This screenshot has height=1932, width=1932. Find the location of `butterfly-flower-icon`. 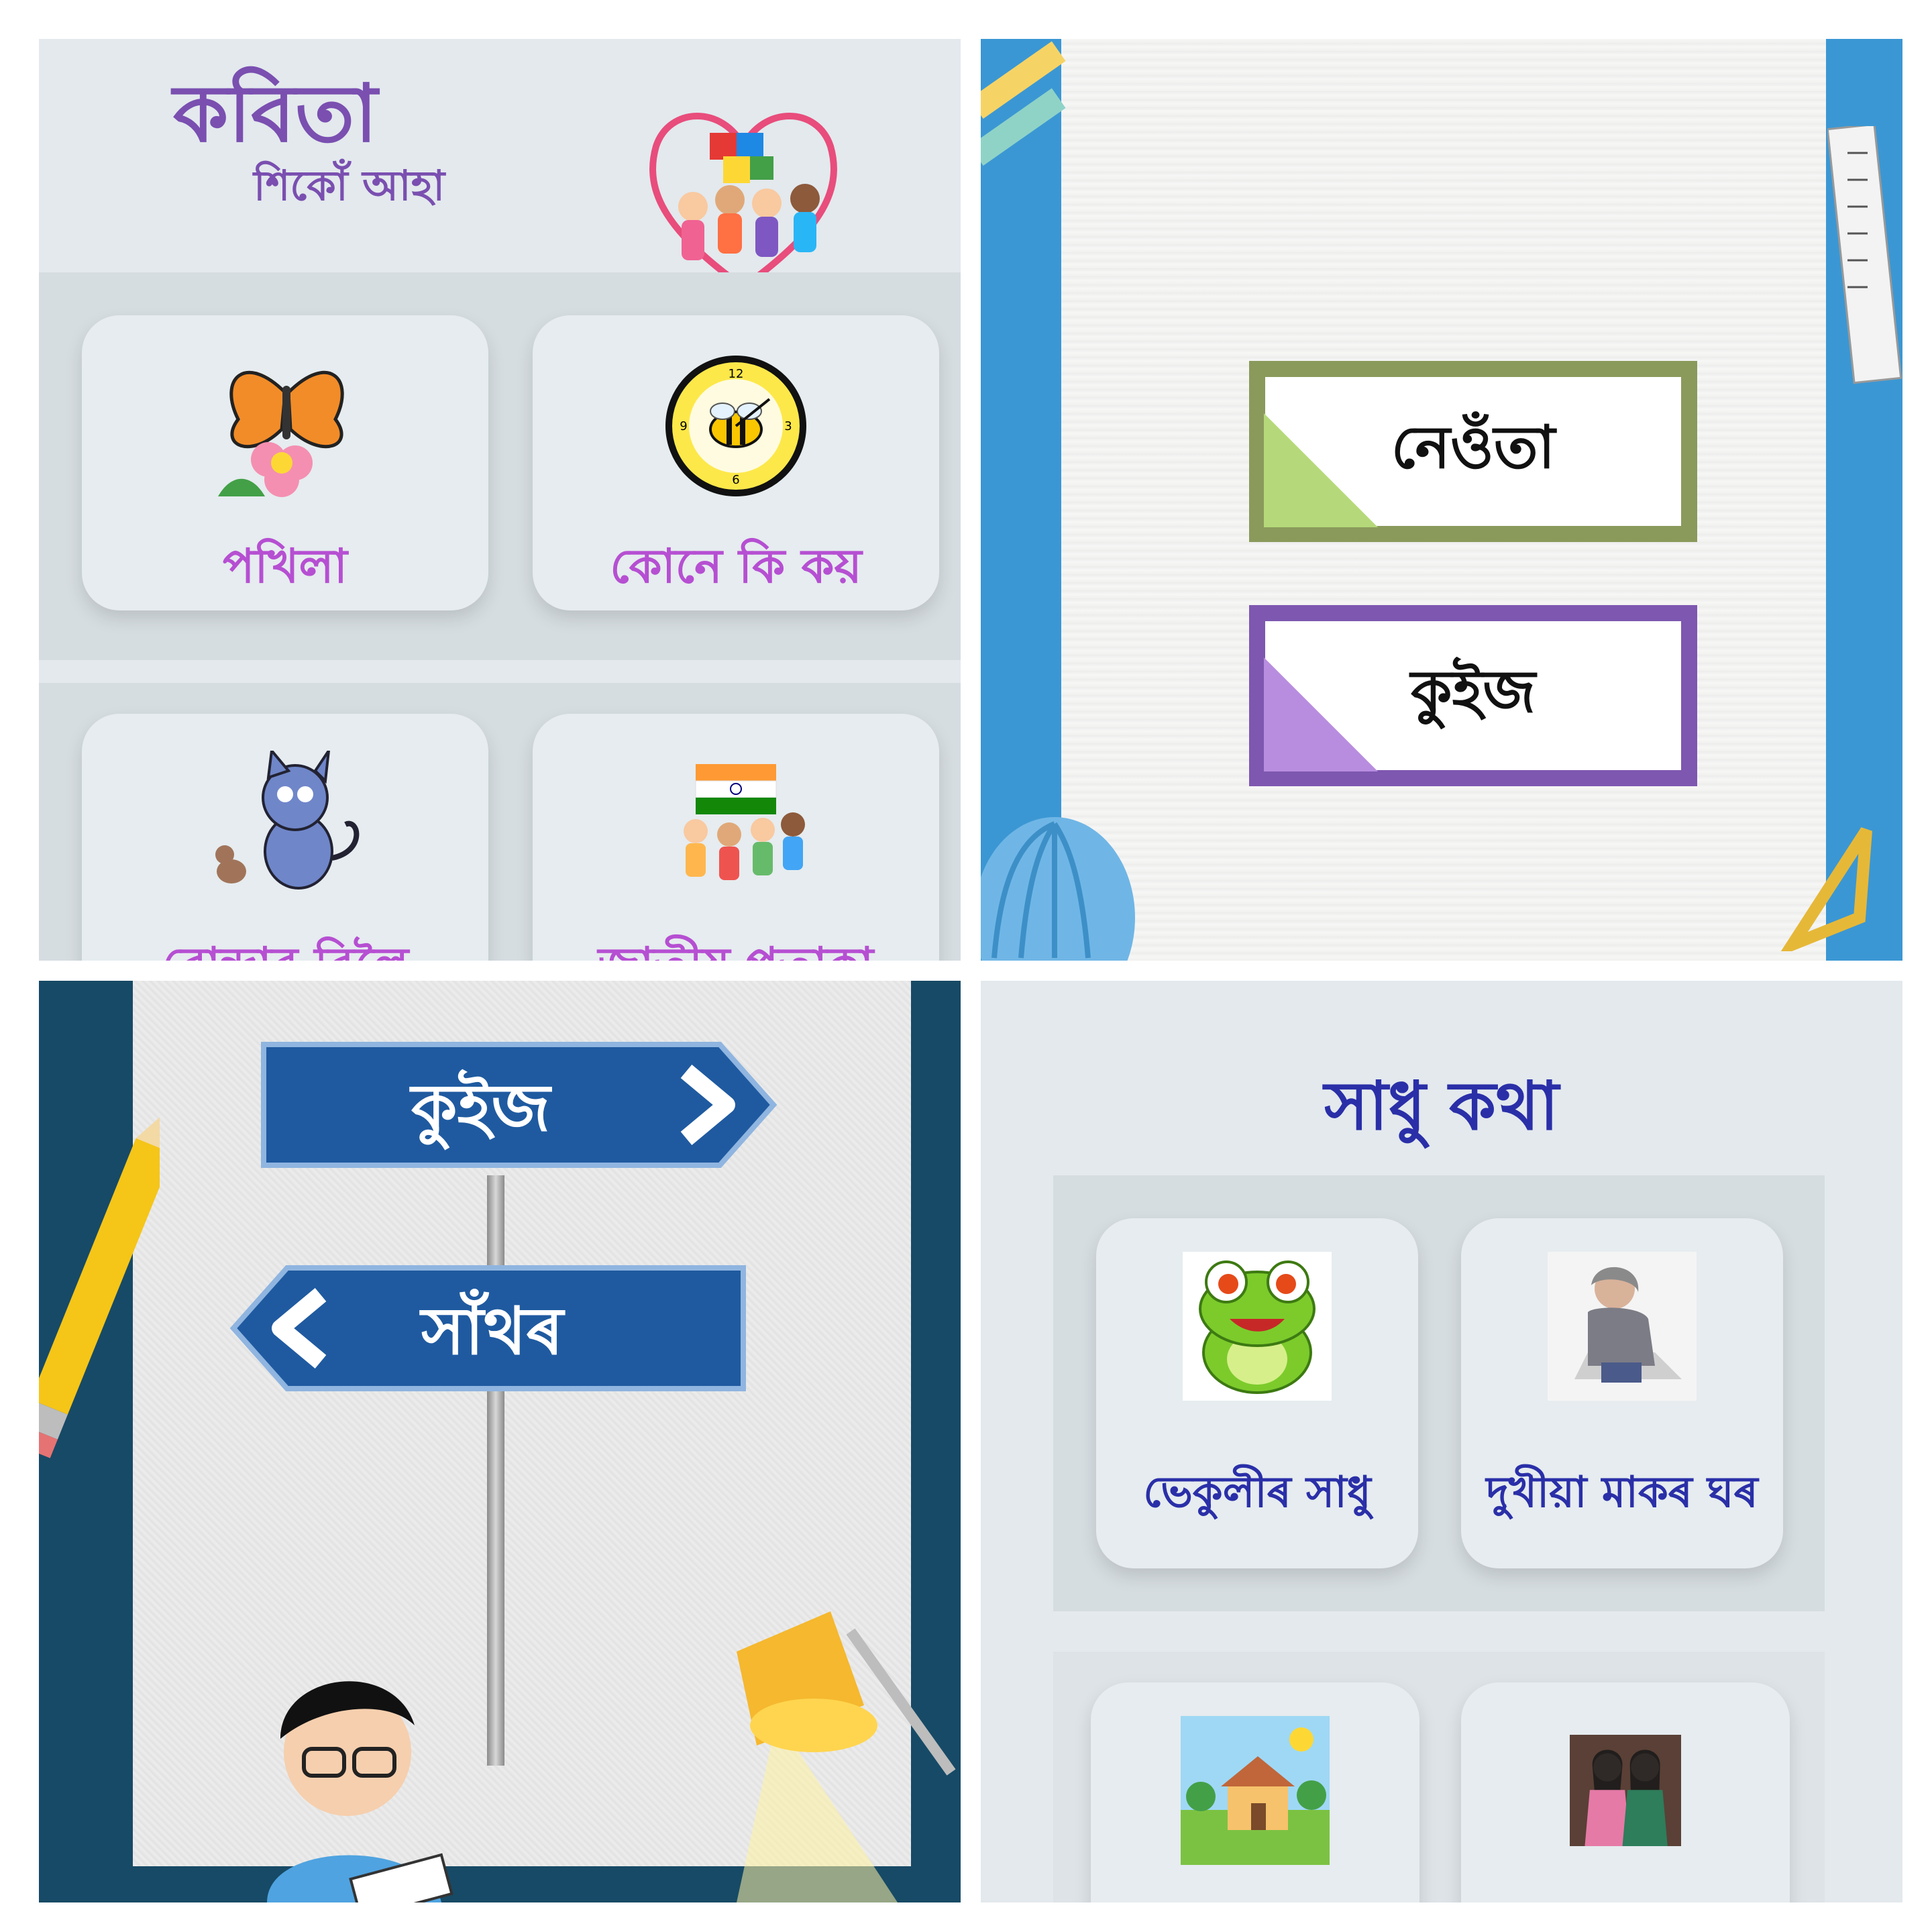

butterfly-flower-icon is located at coordinates (281, 433).